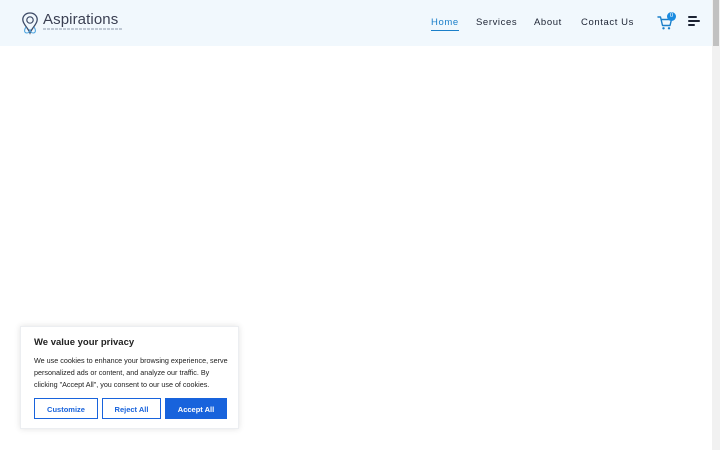  I want to click on menu-line-bottom, so click(691, 25).